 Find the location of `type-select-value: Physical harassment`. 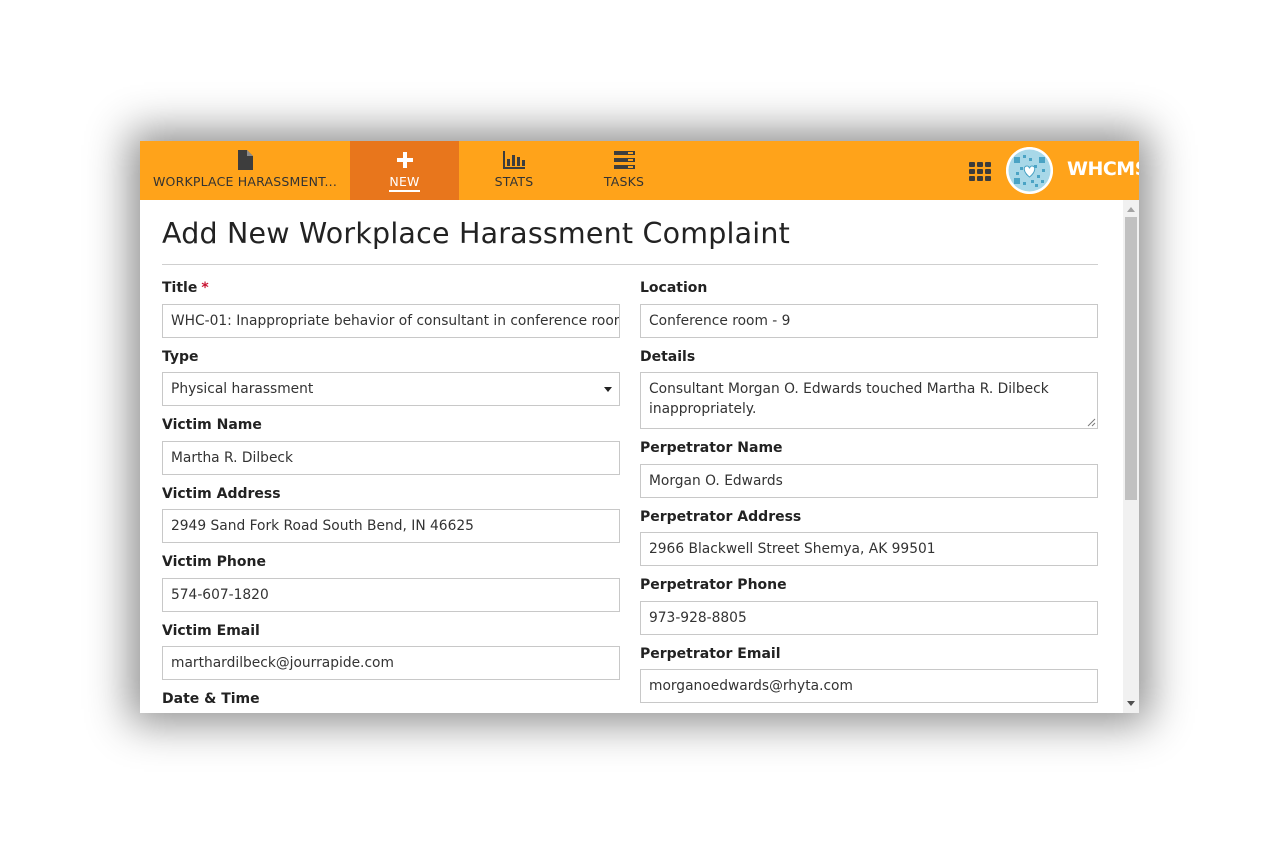

type-select-value: Physical harassment is located at coordinates (242, 389).